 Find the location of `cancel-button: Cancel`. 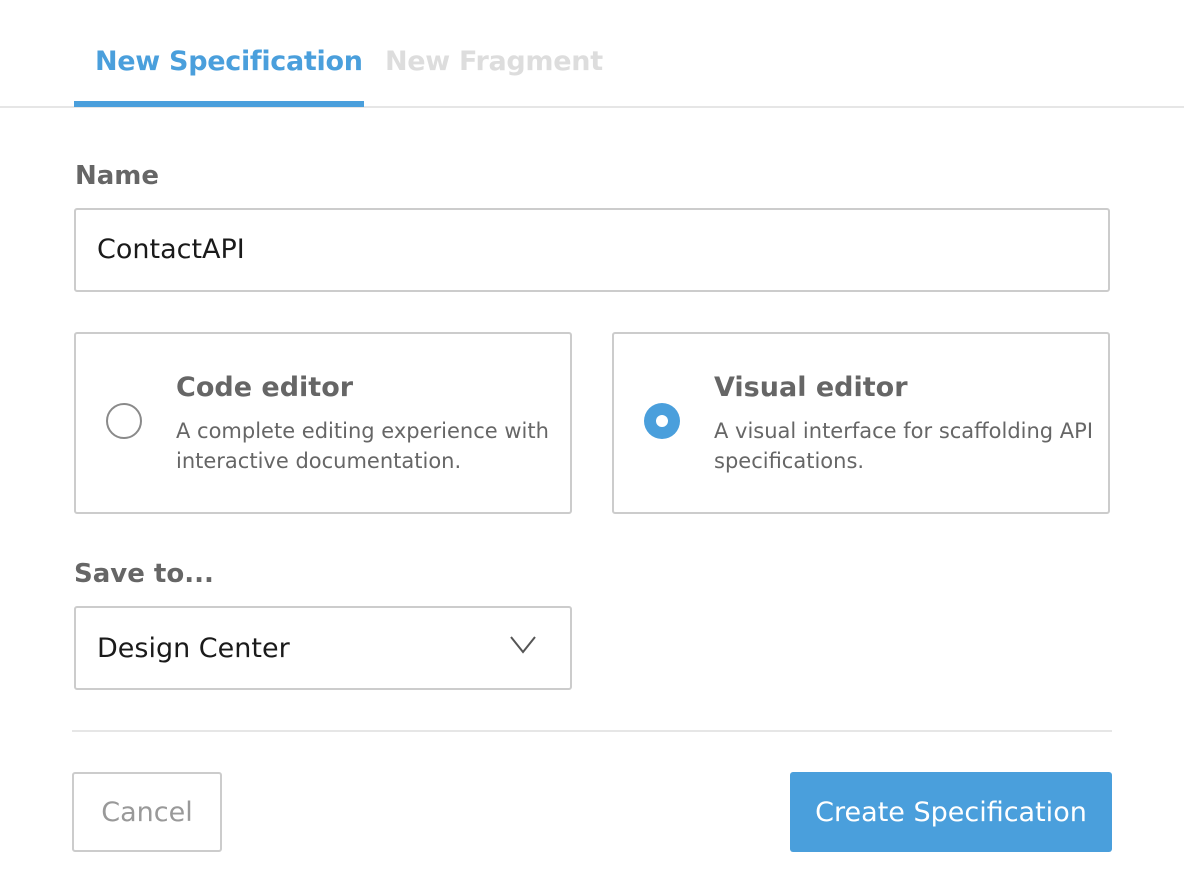

cancel-button: Cancel is located at coordinates (147, 812).